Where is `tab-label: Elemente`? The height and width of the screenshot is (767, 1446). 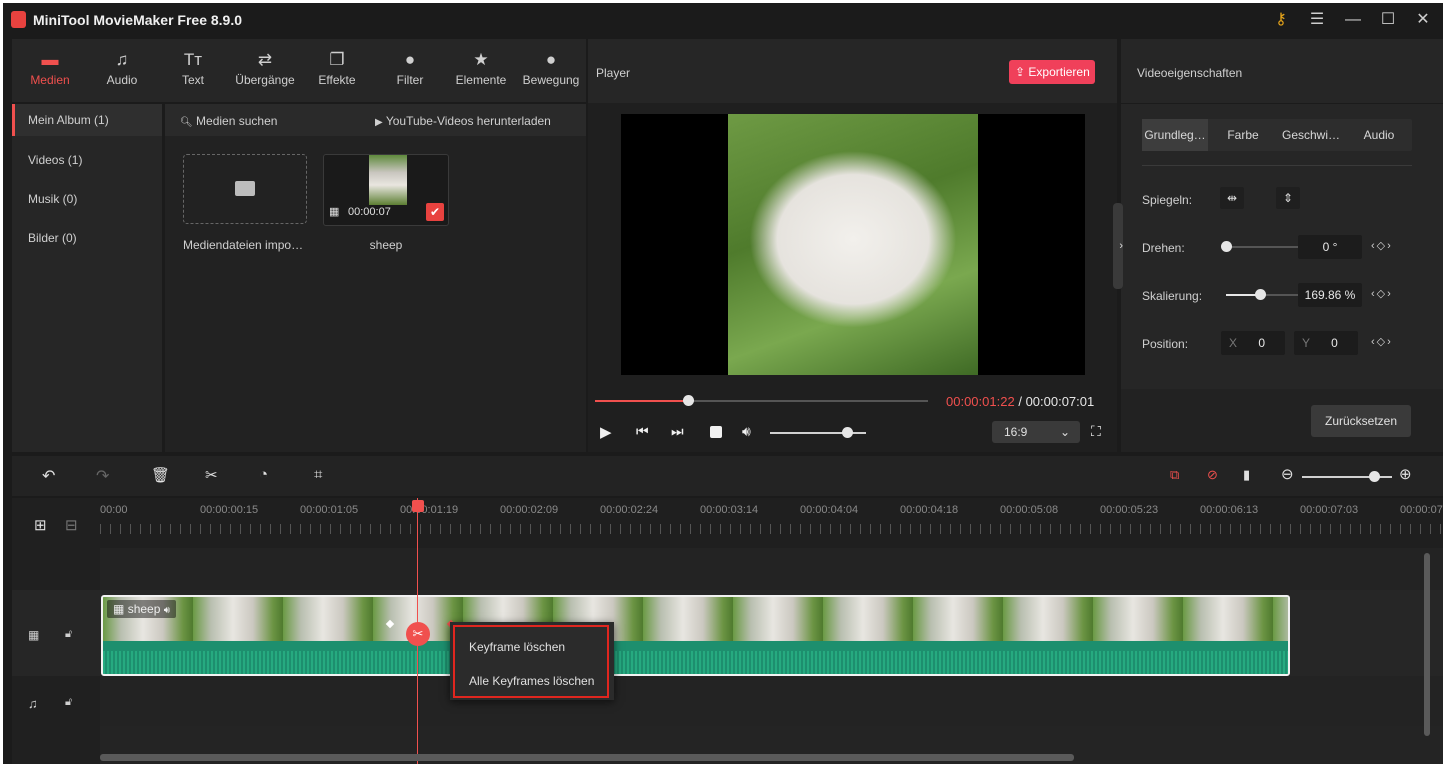
tab-label: Elemente is located at coordinates (481, 80).